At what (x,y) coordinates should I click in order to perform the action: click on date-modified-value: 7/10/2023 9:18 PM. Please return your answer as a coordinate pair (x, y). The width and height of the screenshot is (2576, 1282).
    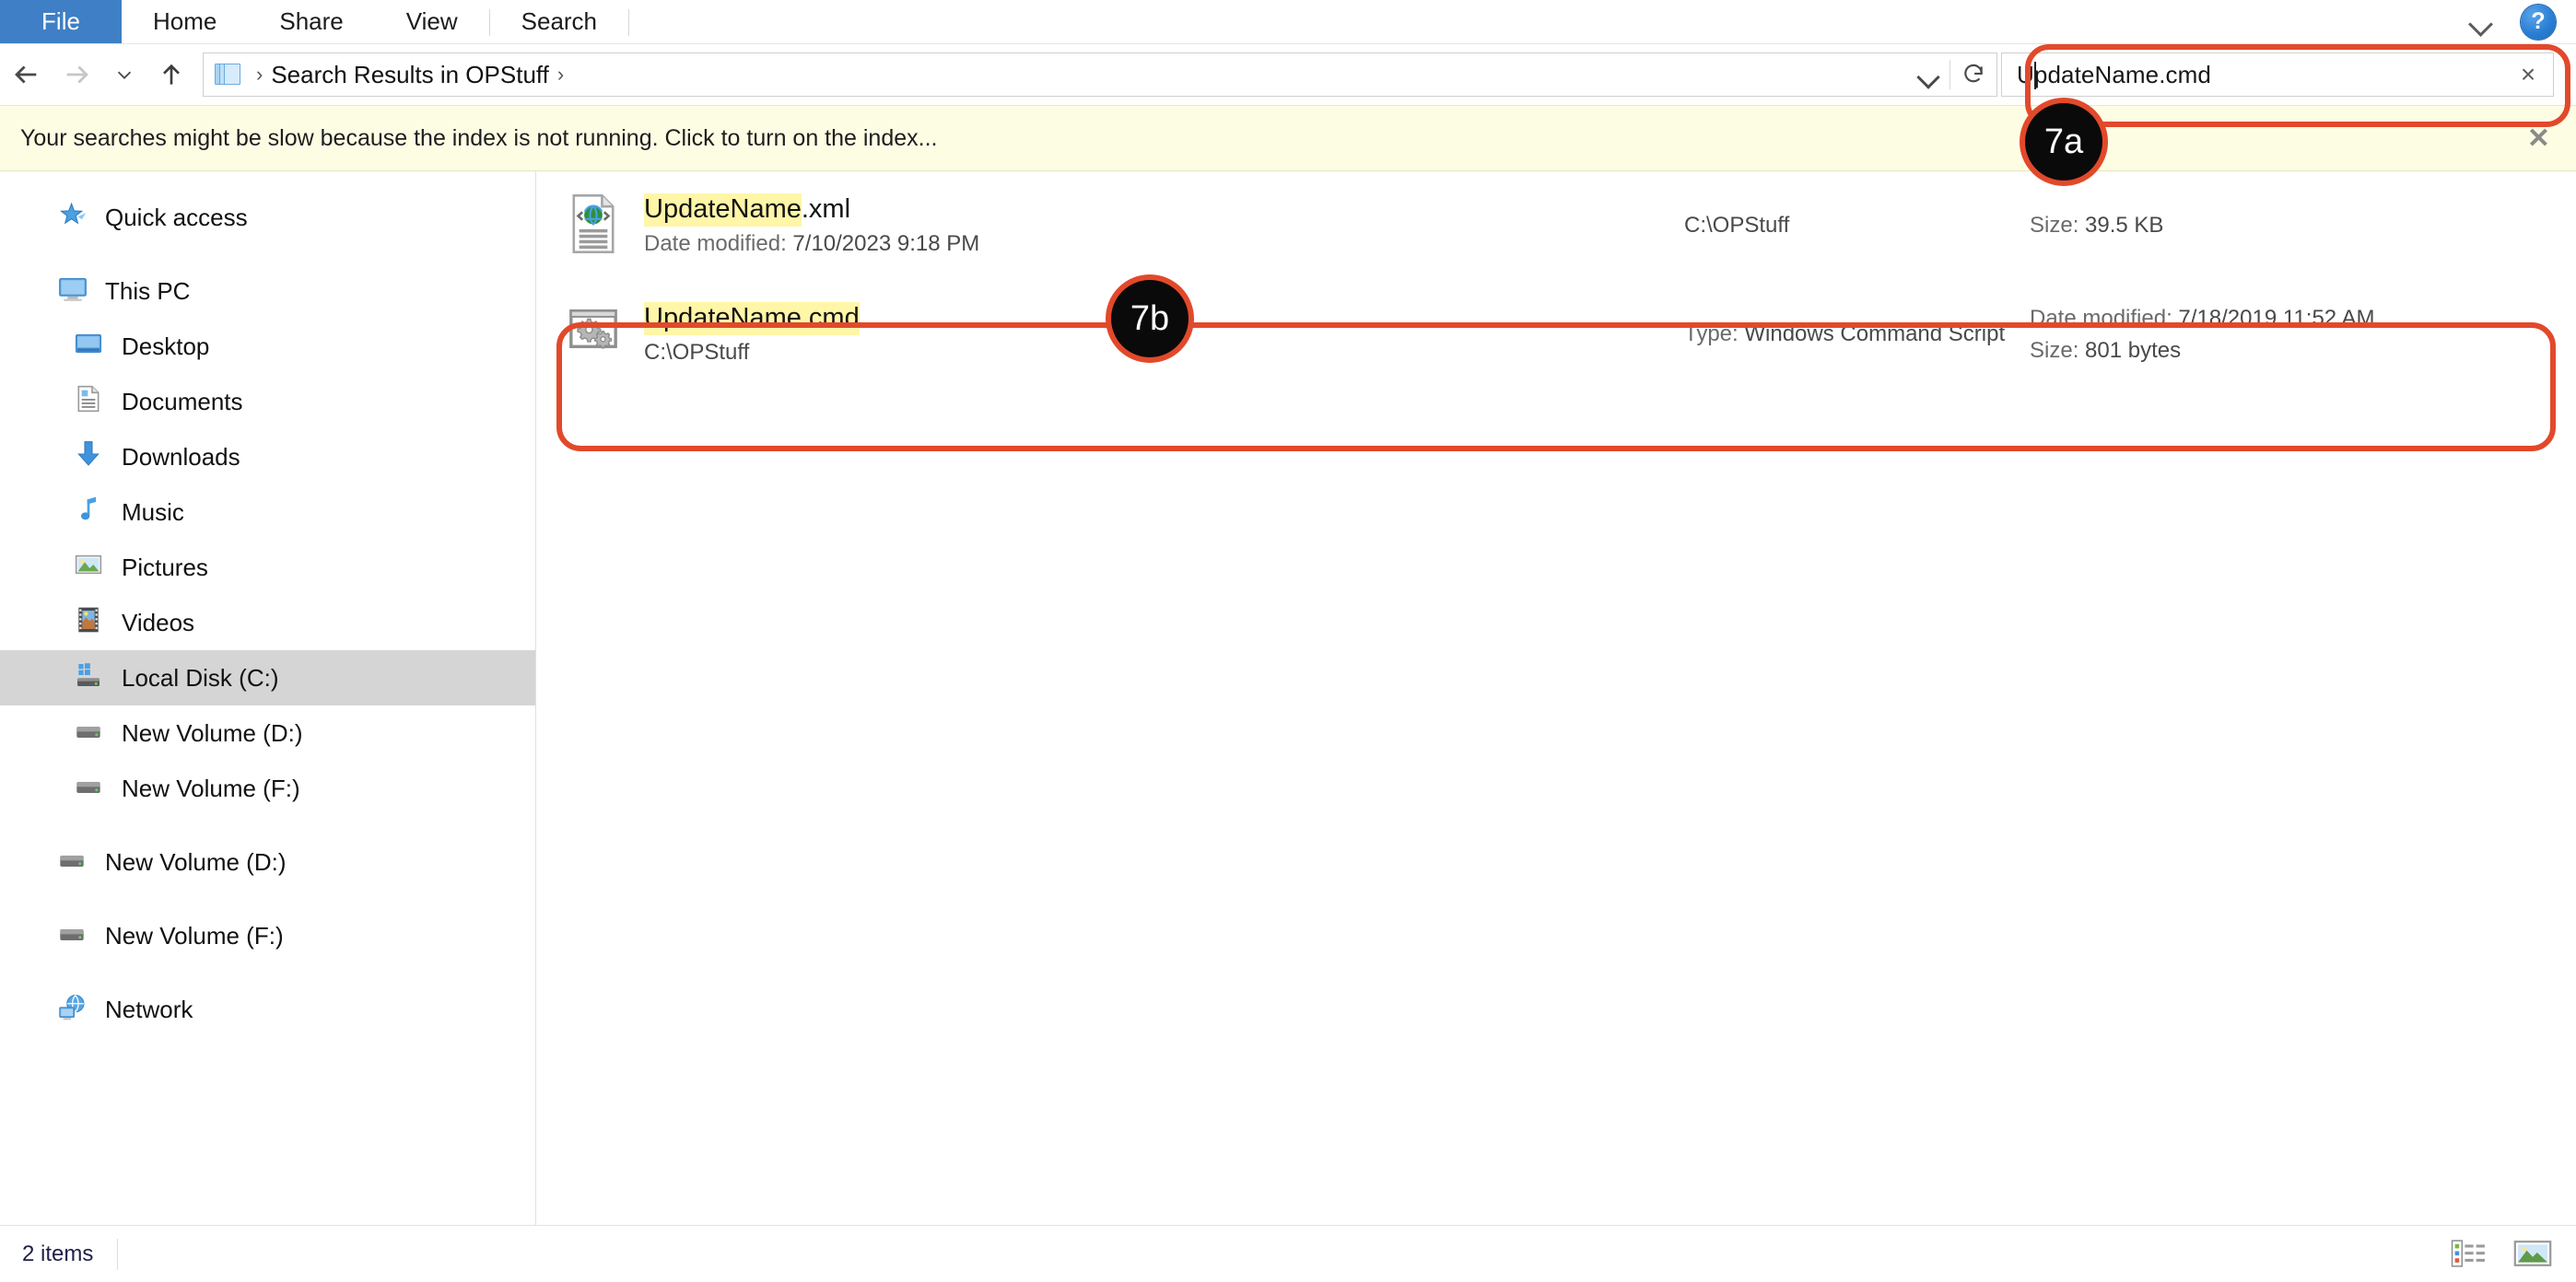
    Looking at the image, I should click on (886, 244).